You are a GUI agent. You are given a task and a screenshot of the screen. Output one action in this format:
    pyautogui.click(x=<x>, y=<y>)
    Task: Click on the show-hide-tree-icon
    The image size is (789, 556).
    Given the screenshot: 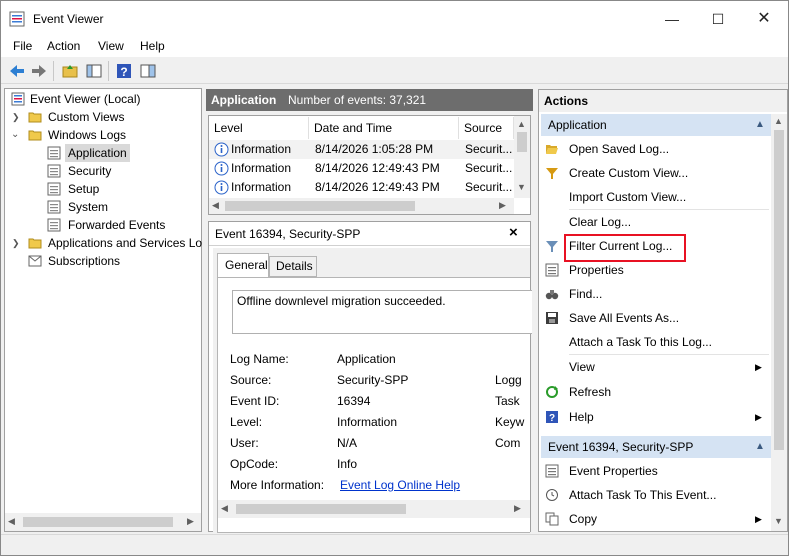 What is the action you would take?
    pyautogui.click(x=94, y=71)
    